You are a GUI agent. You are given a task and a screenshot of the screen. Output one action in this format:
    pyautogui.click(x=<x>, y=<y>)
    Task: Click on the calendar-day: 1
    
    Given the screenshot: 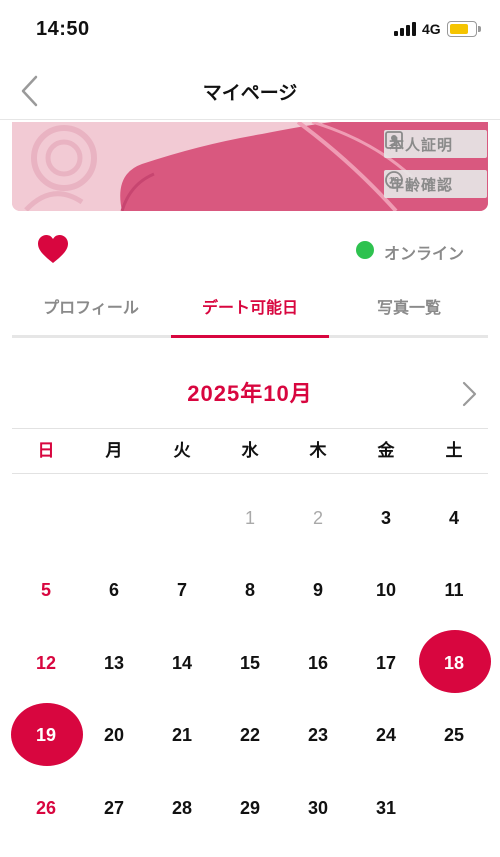 What is the action you would take?
    pyautogui.click(x=250, y=518)
    